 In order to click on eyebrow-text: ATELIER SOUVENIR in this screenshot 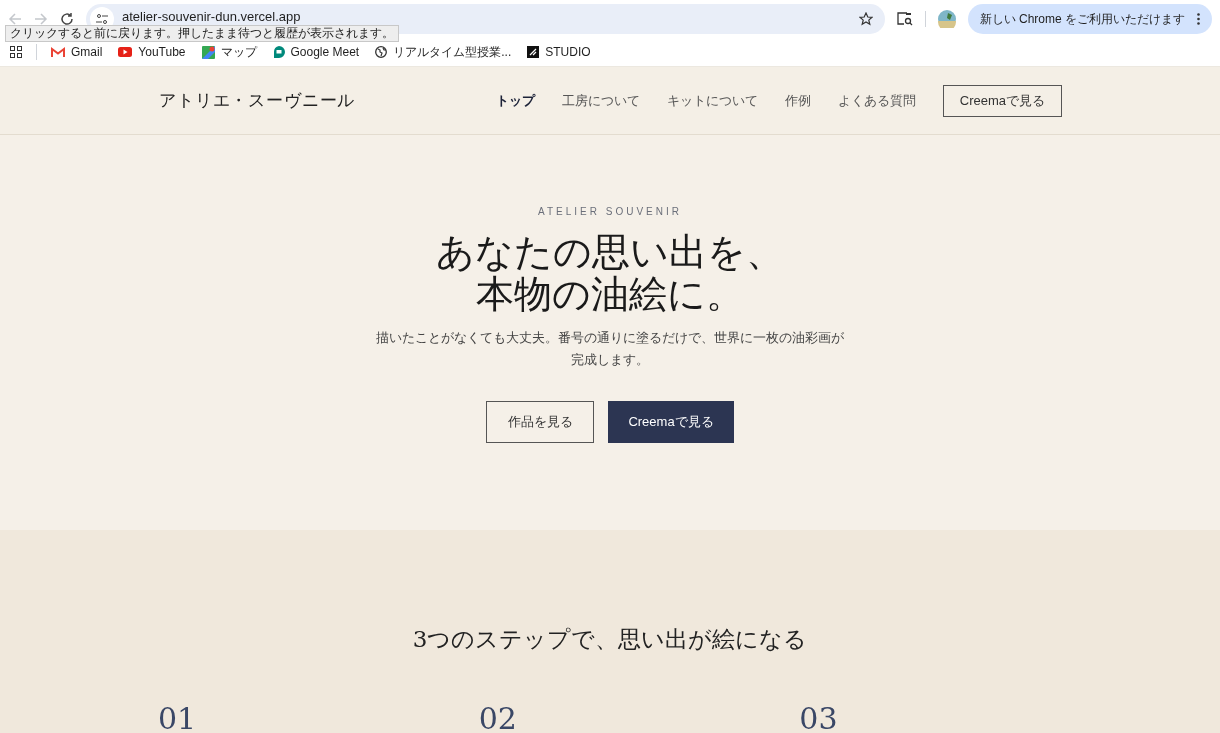, I will do `click(610, 212)`.